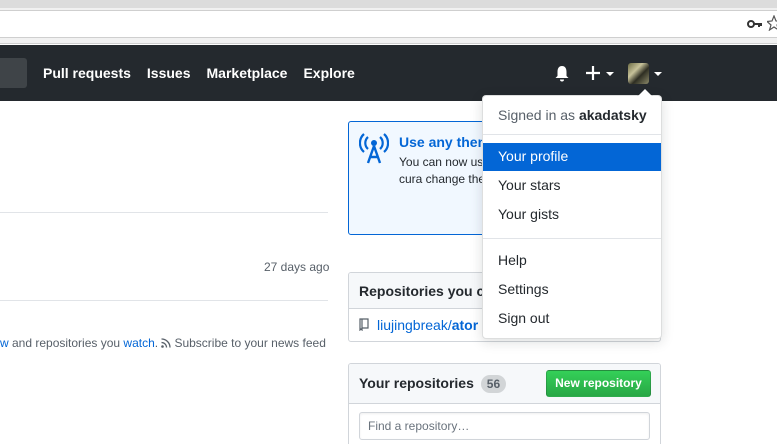  I want to click on username: akadatsky, so click(612, 115).